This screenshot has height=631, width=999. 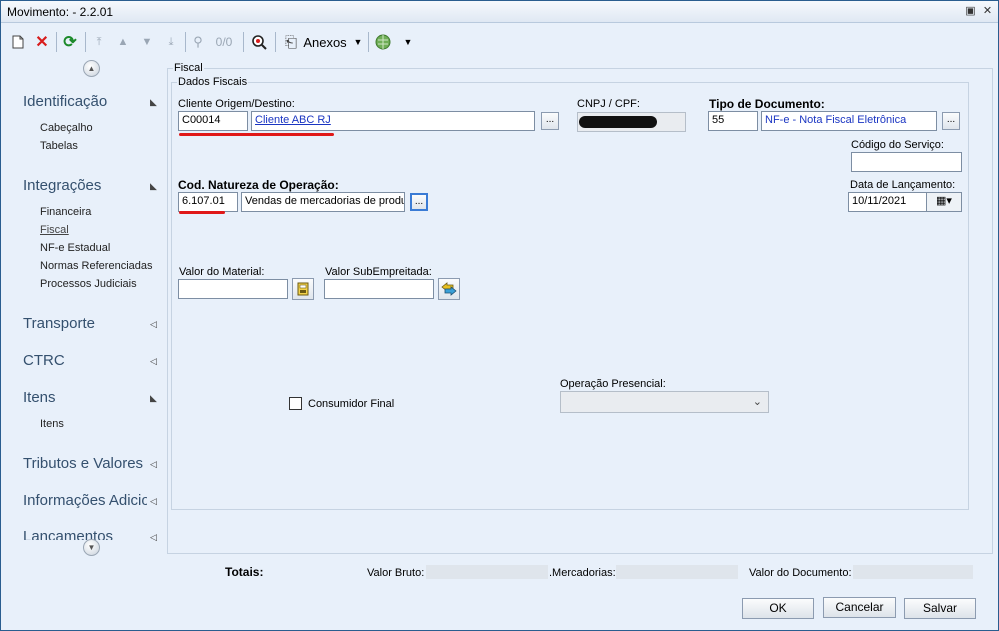 What do you see at coordinates (408, 42) in the screenshot?
I see `globe-dropdown-icon: ▼` at bounding box center [408, 42].